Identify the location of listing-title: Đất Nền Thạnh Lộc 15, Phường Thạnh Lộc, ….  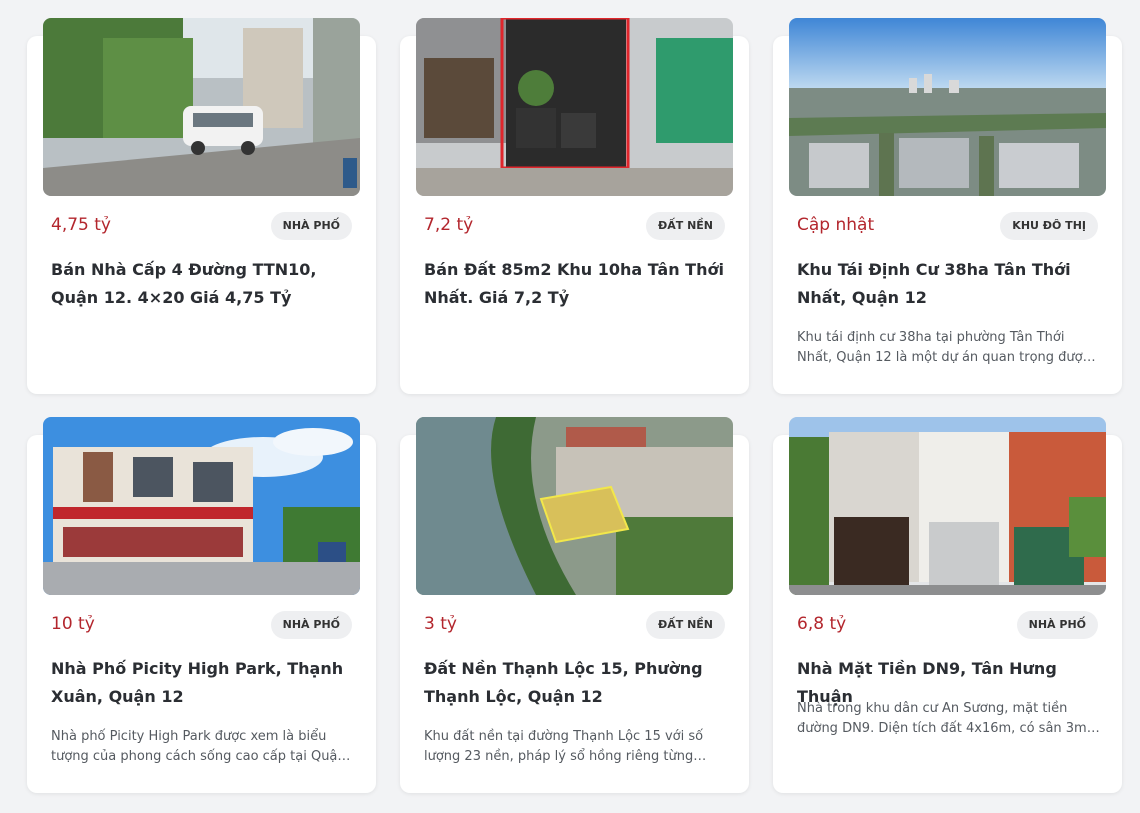
(578, 683).